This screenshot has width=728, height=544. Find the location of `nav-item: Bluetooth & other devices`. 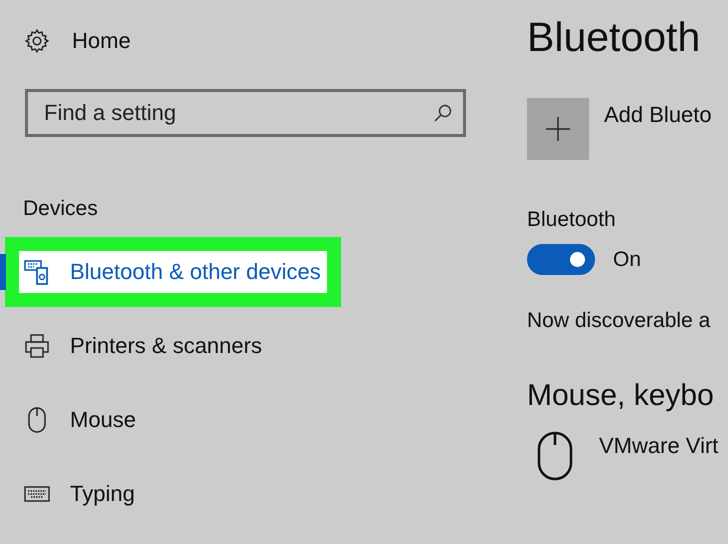

nav-item: Bluetooth & other devices is located at coordinates (173, 272).